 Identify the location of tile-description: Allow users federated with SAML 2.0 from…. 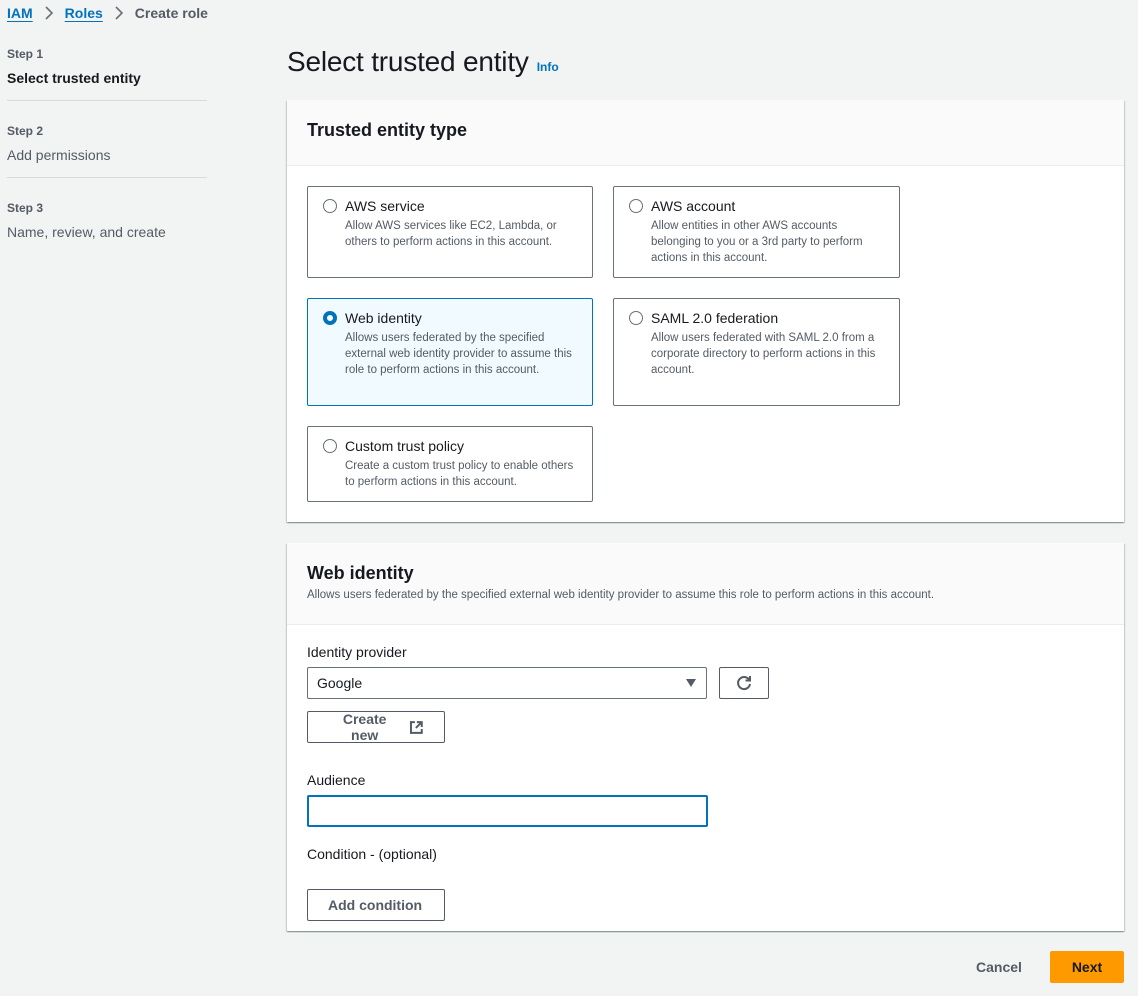
(763, 354).